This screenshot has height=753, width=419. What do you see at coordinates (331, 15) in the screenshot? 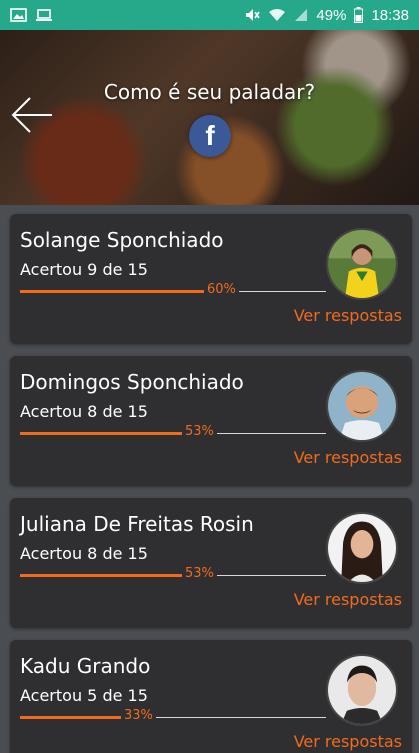
I see `battery-percent: 49%` at bounding box center [331, 15].